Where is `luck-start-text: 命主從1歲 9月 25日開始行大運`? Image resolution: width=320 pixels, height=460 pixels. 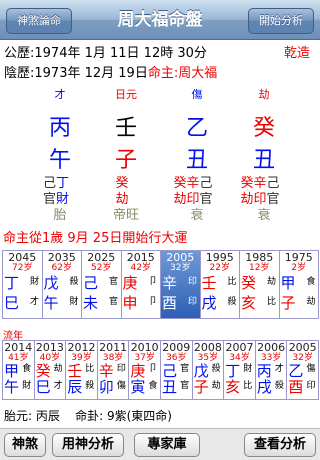
luck-start-text: 命主從1歲 9月 25日開始行大運 is located at coordinates (95, 238).